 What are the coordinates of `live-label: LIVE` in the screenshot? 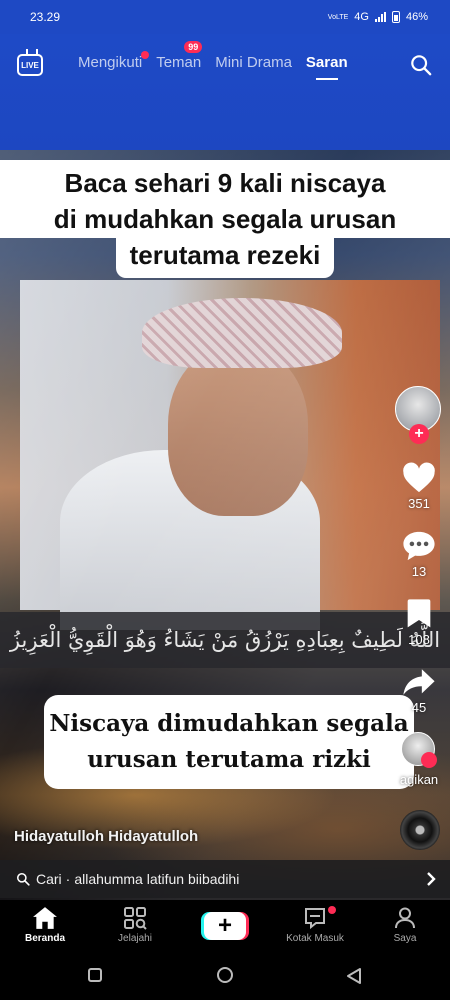 It's located at (30, 65).